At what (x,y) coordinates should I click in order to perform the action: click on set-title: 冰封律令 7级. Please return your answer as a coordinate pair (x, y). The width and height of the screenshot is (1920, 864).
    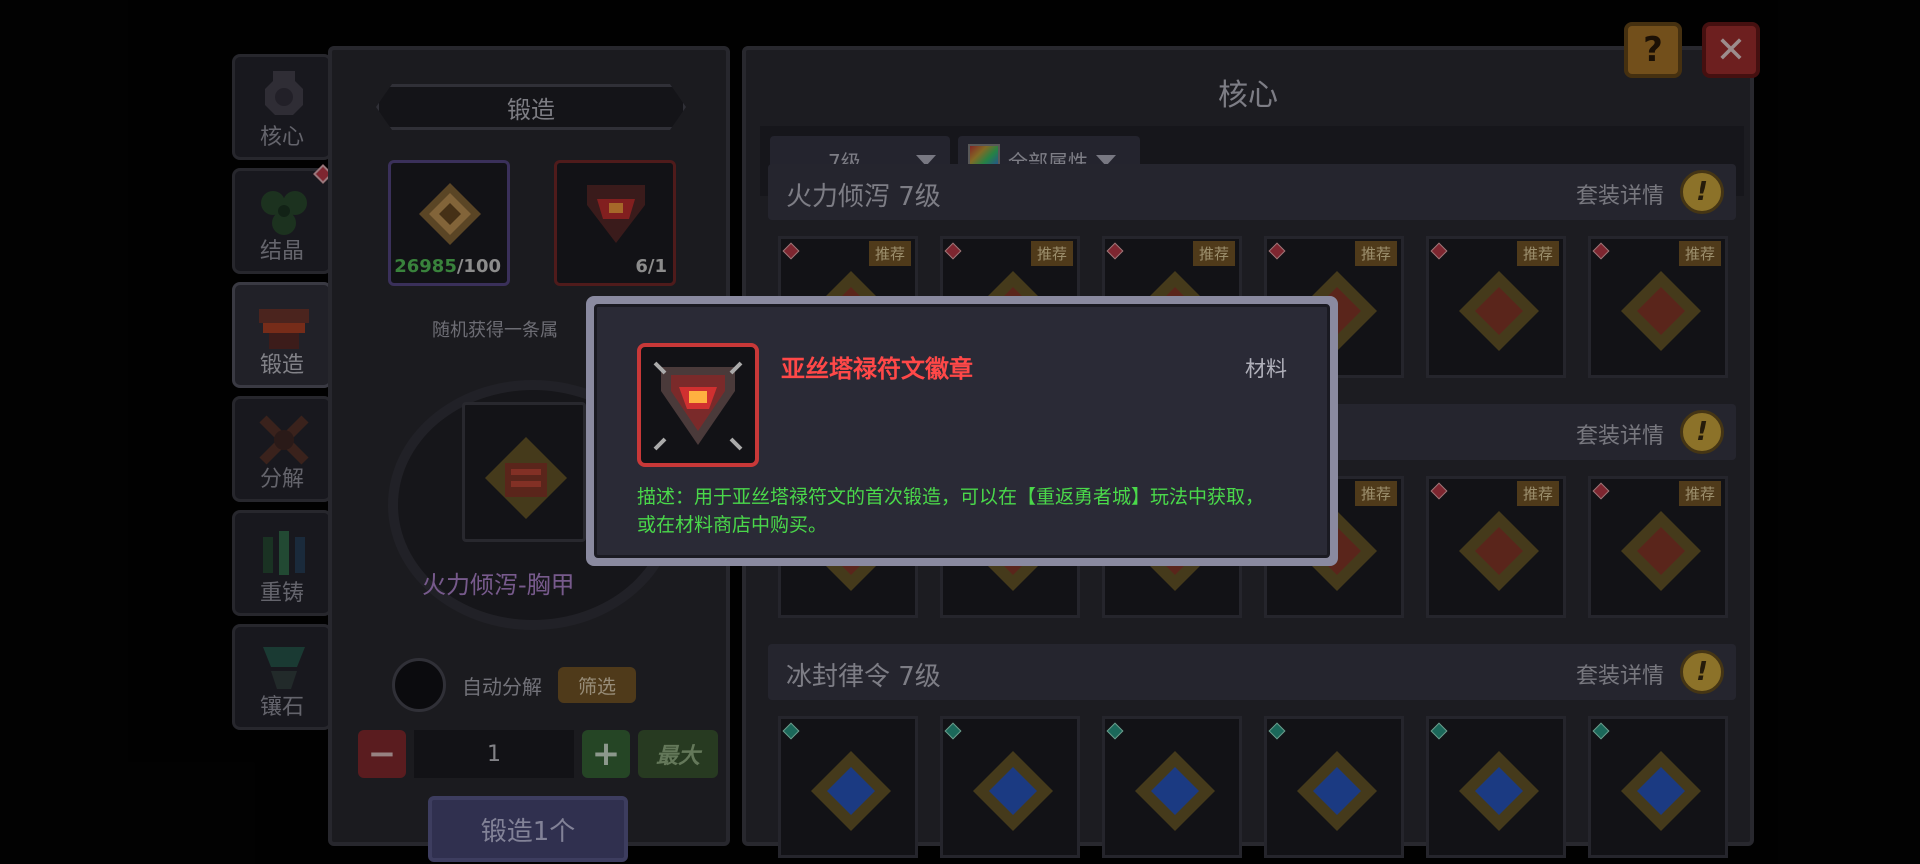
    Looking at the image, I should click on (863, 677).